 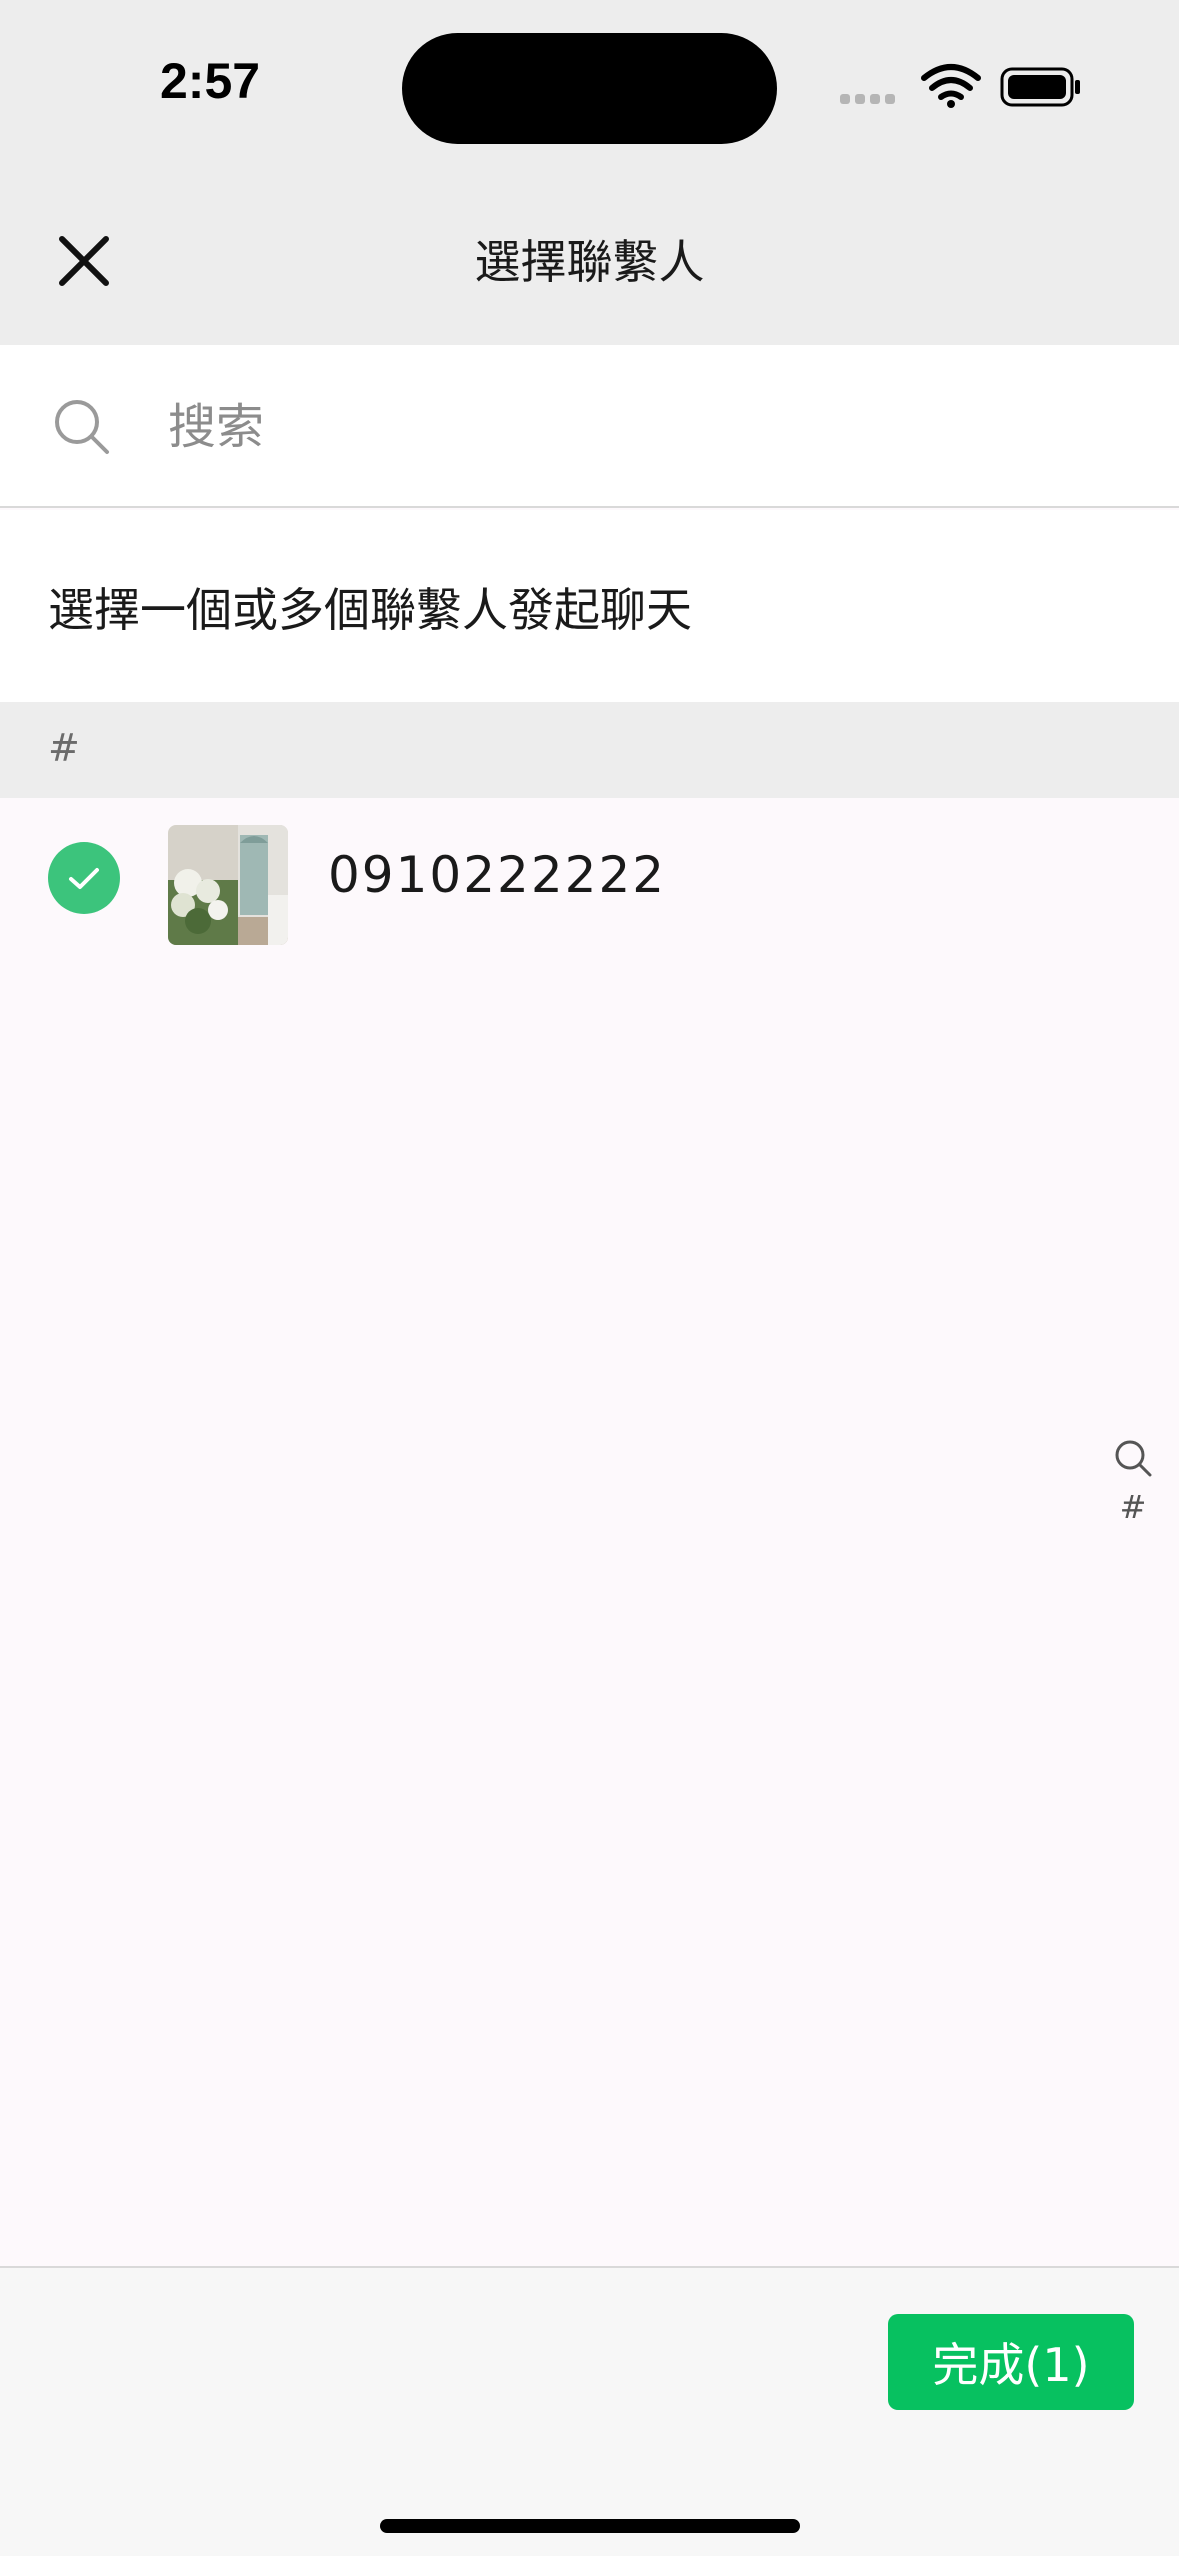 What do you see at coordinates (589, 88) in the screenshot?
I see `dynamic-island` at bounding box center [589, 88].